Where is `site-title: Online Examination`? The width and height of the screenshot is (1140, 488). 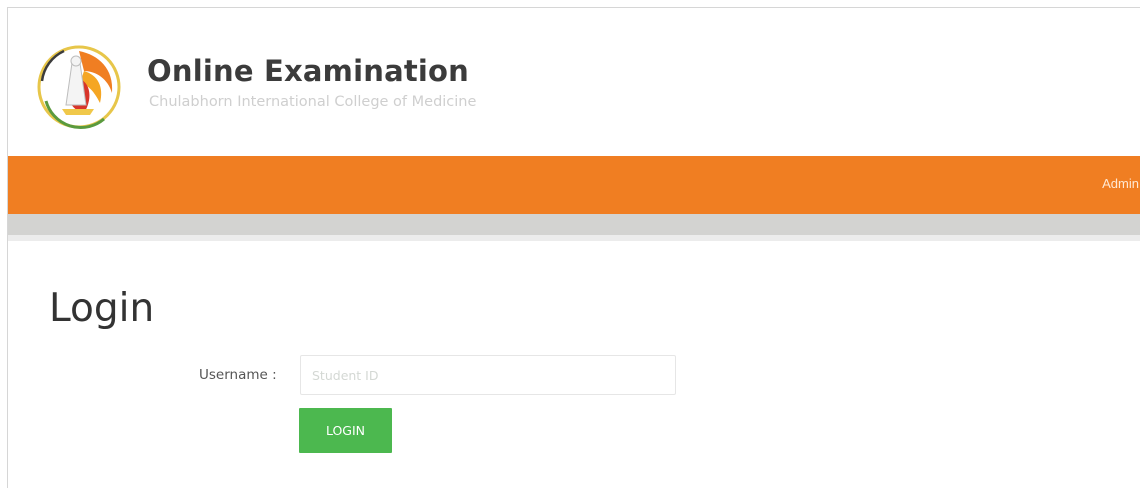
site-title: Online Examination is located at coordinates (308, 71).